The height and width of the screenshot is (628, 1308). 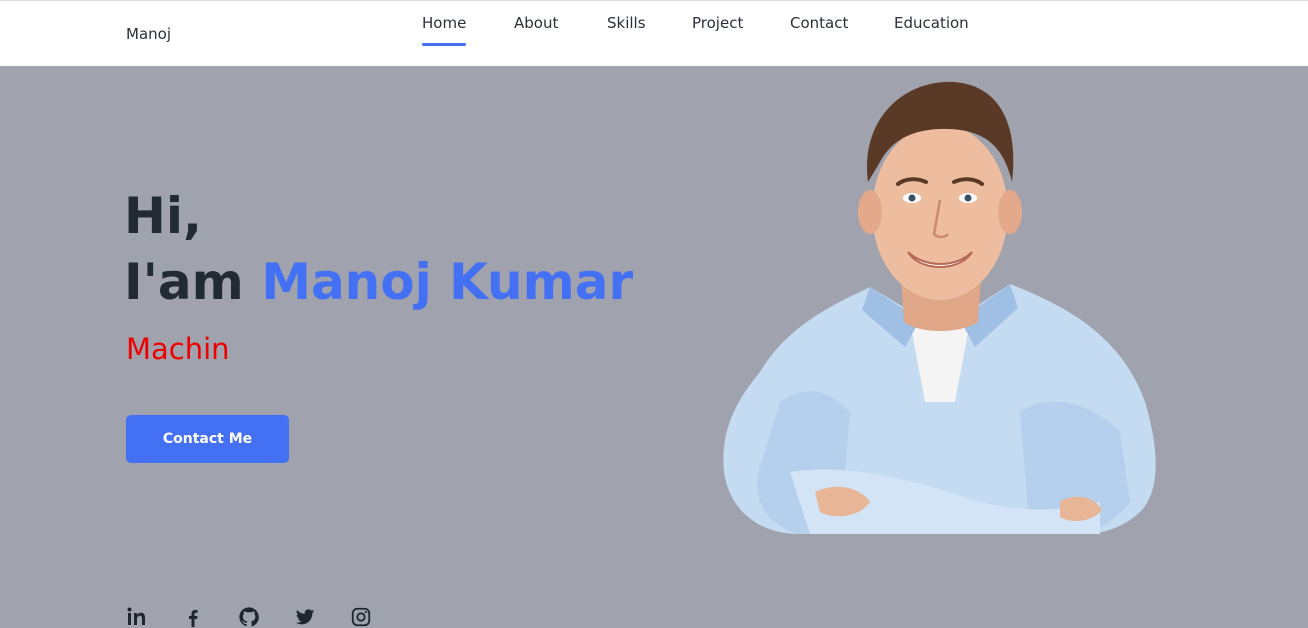 What do you see at coordinates (148, 34) in the screenshot?
I see `brand-logo: Manoj` at bounding box center [148, 34].